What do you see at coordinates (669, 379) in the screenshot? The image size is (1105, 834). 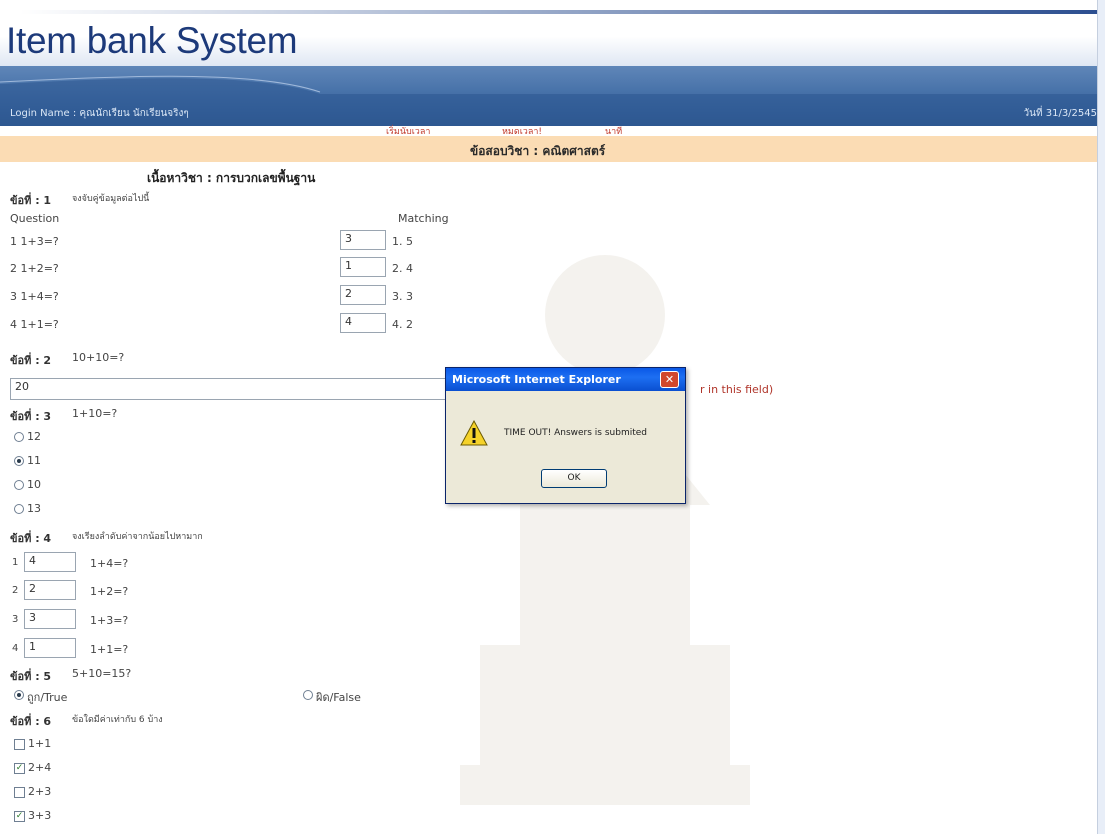 I see `close-icon: ✕` at bounding box center [669, 379].